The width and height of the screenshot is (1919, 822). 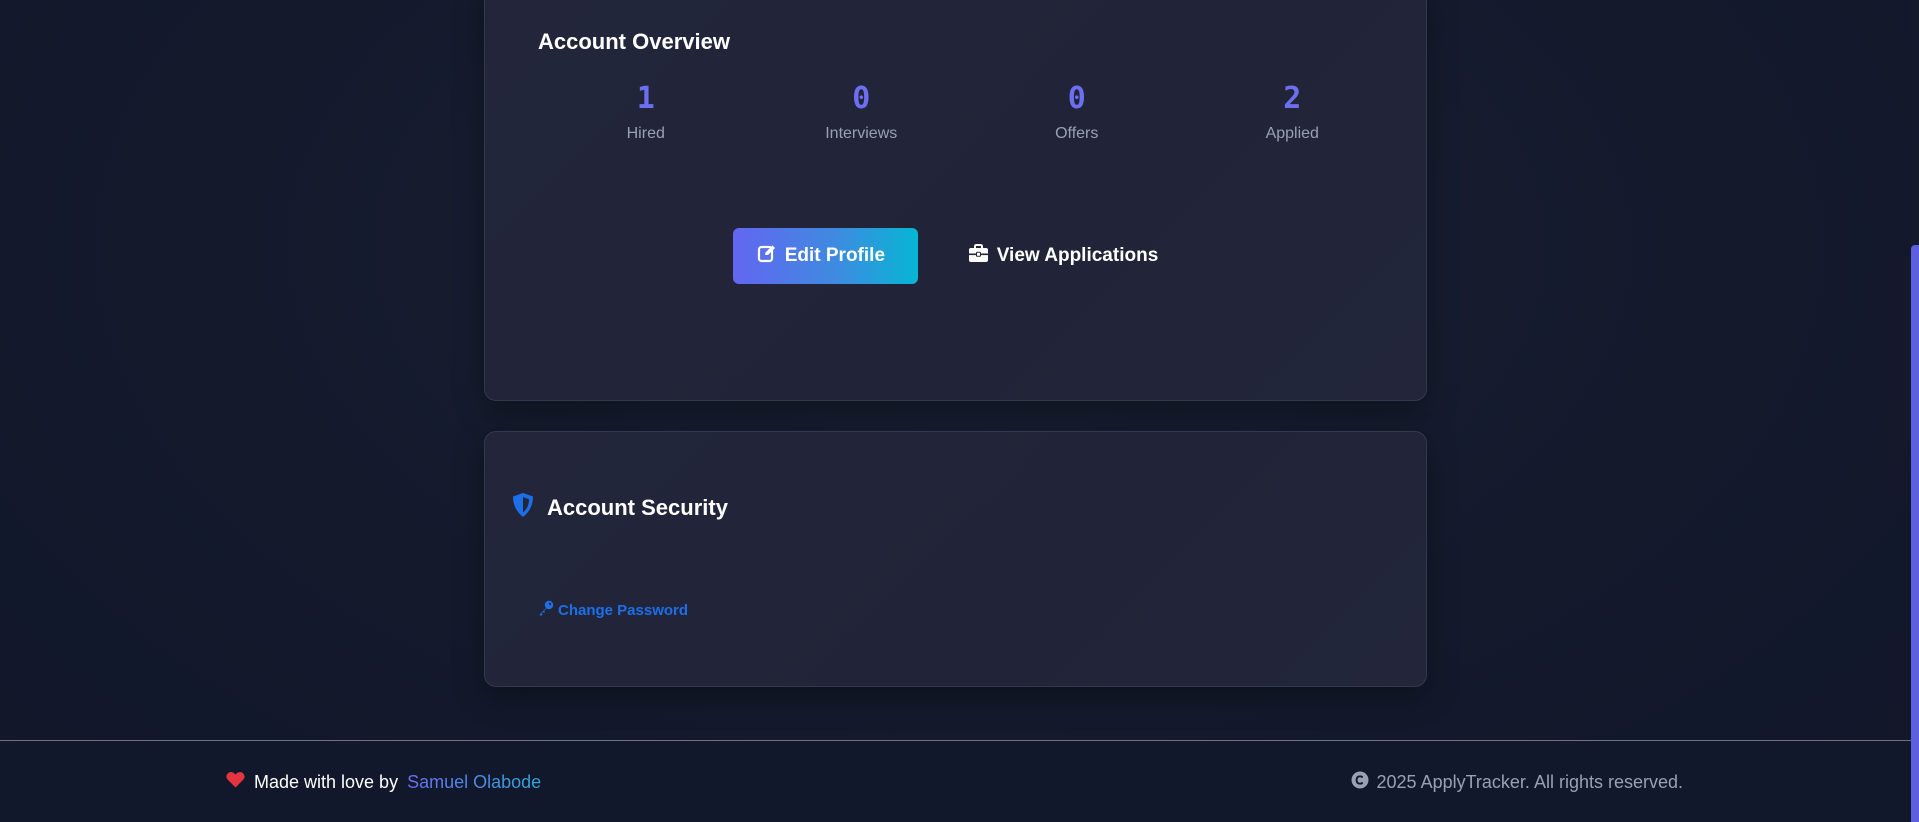 I want to click on briefcase-icon, so click(x=978, y=256).